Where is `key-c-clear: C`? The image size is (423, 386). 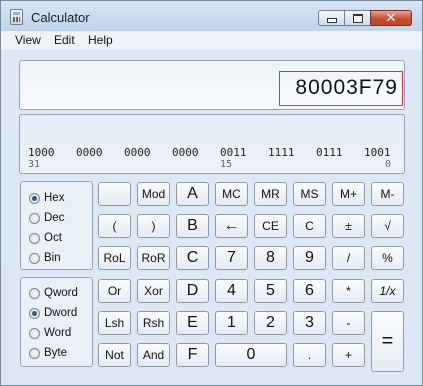 key-c-clear: C is located at coordinates (309, 226).